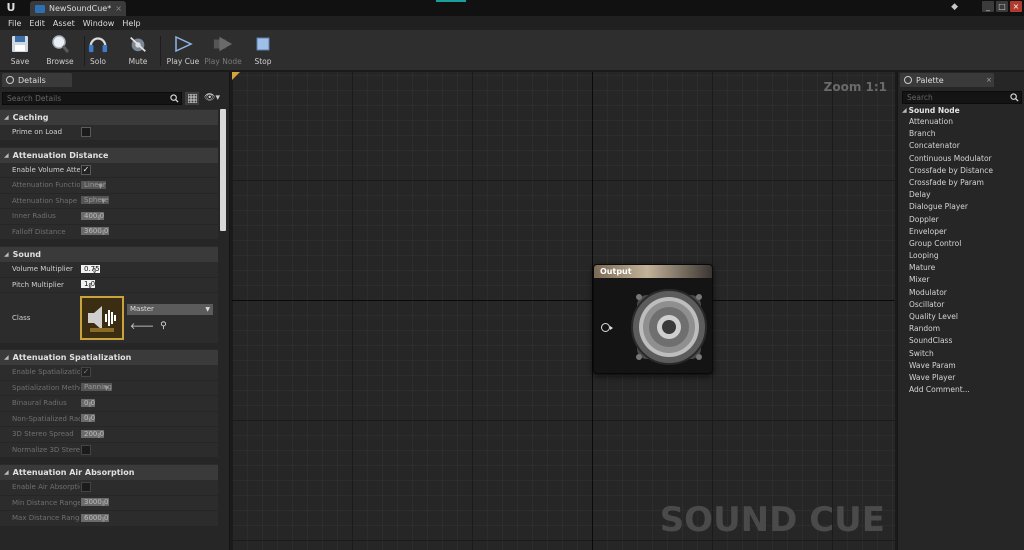 This screenshot has width=1024, height=550. I want to click on binaural-radius-field: 0.0 ⇕, so click(88, 403).